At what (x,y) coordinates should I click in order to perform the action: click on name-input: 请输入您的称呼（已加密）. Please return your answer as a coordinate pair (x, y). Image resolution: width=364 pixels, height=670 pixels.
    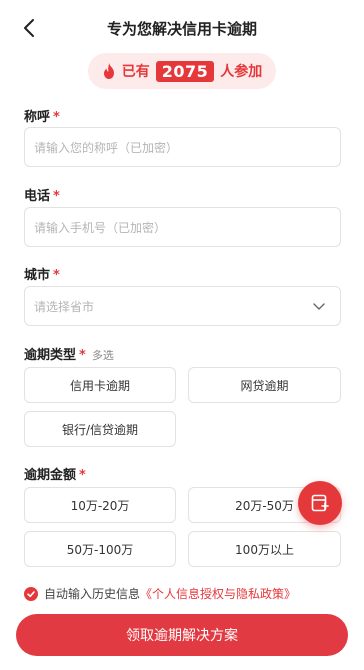
    Looking at the image, I should click on (182, 147).